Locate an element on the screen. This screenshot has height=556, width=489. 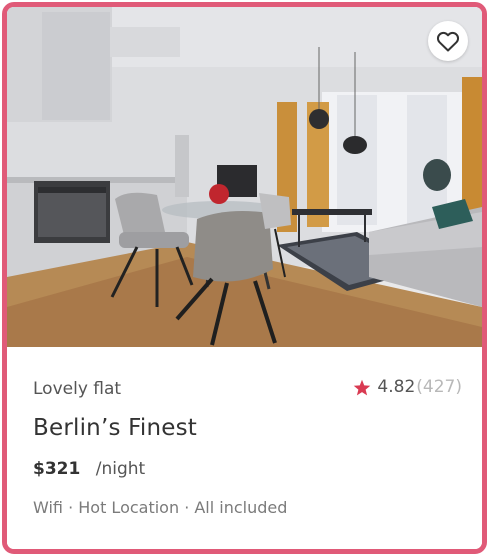
listing-rating: 4.82 (427) is located at coordinates (407, 387).